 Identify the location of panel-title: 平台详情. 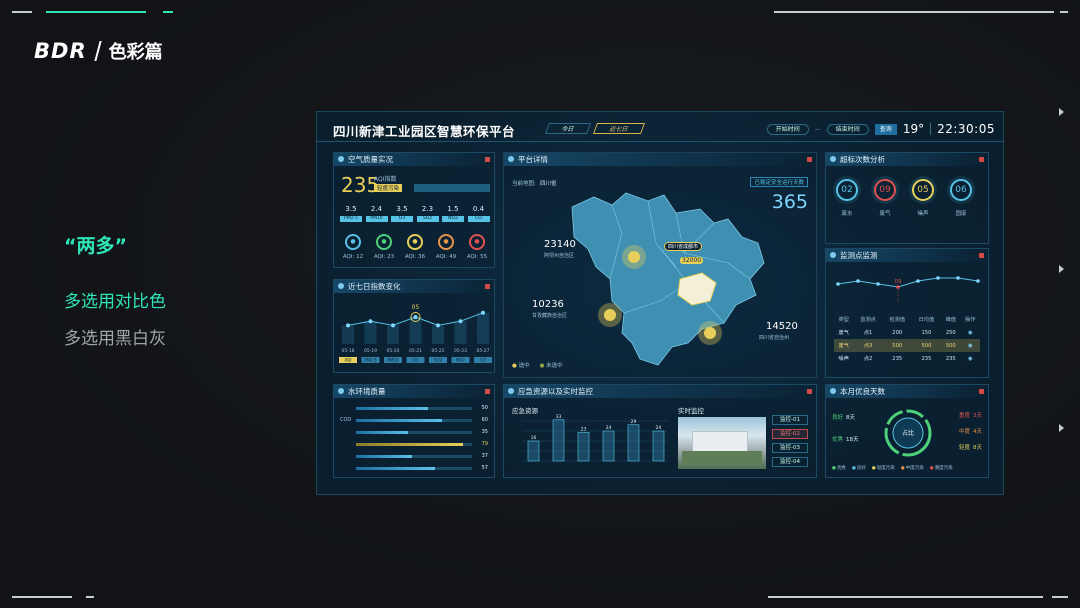
(533, 159).